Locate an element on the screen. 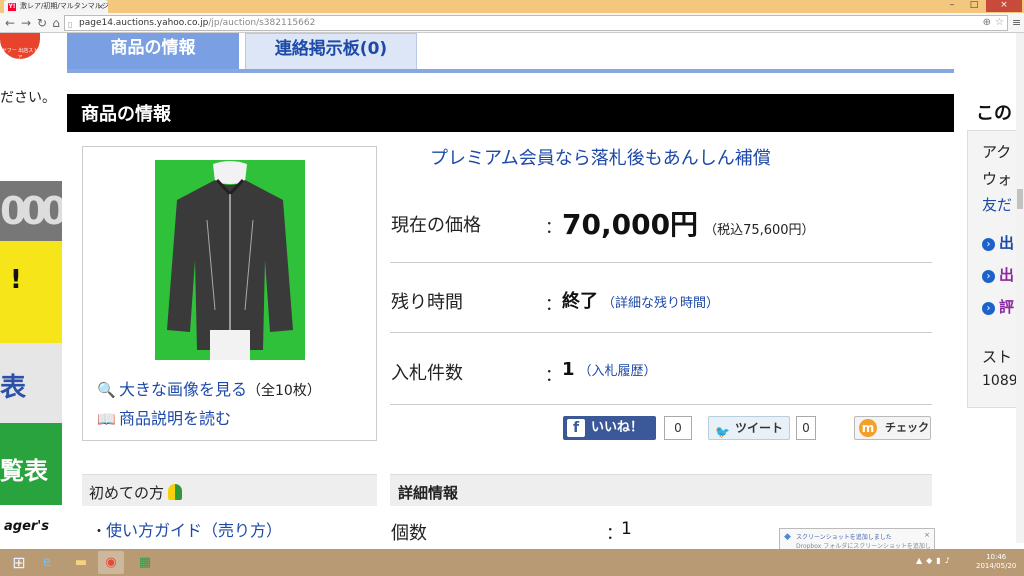  tweet-button: 🐦 ツイート is located at coordinates (749, 428).